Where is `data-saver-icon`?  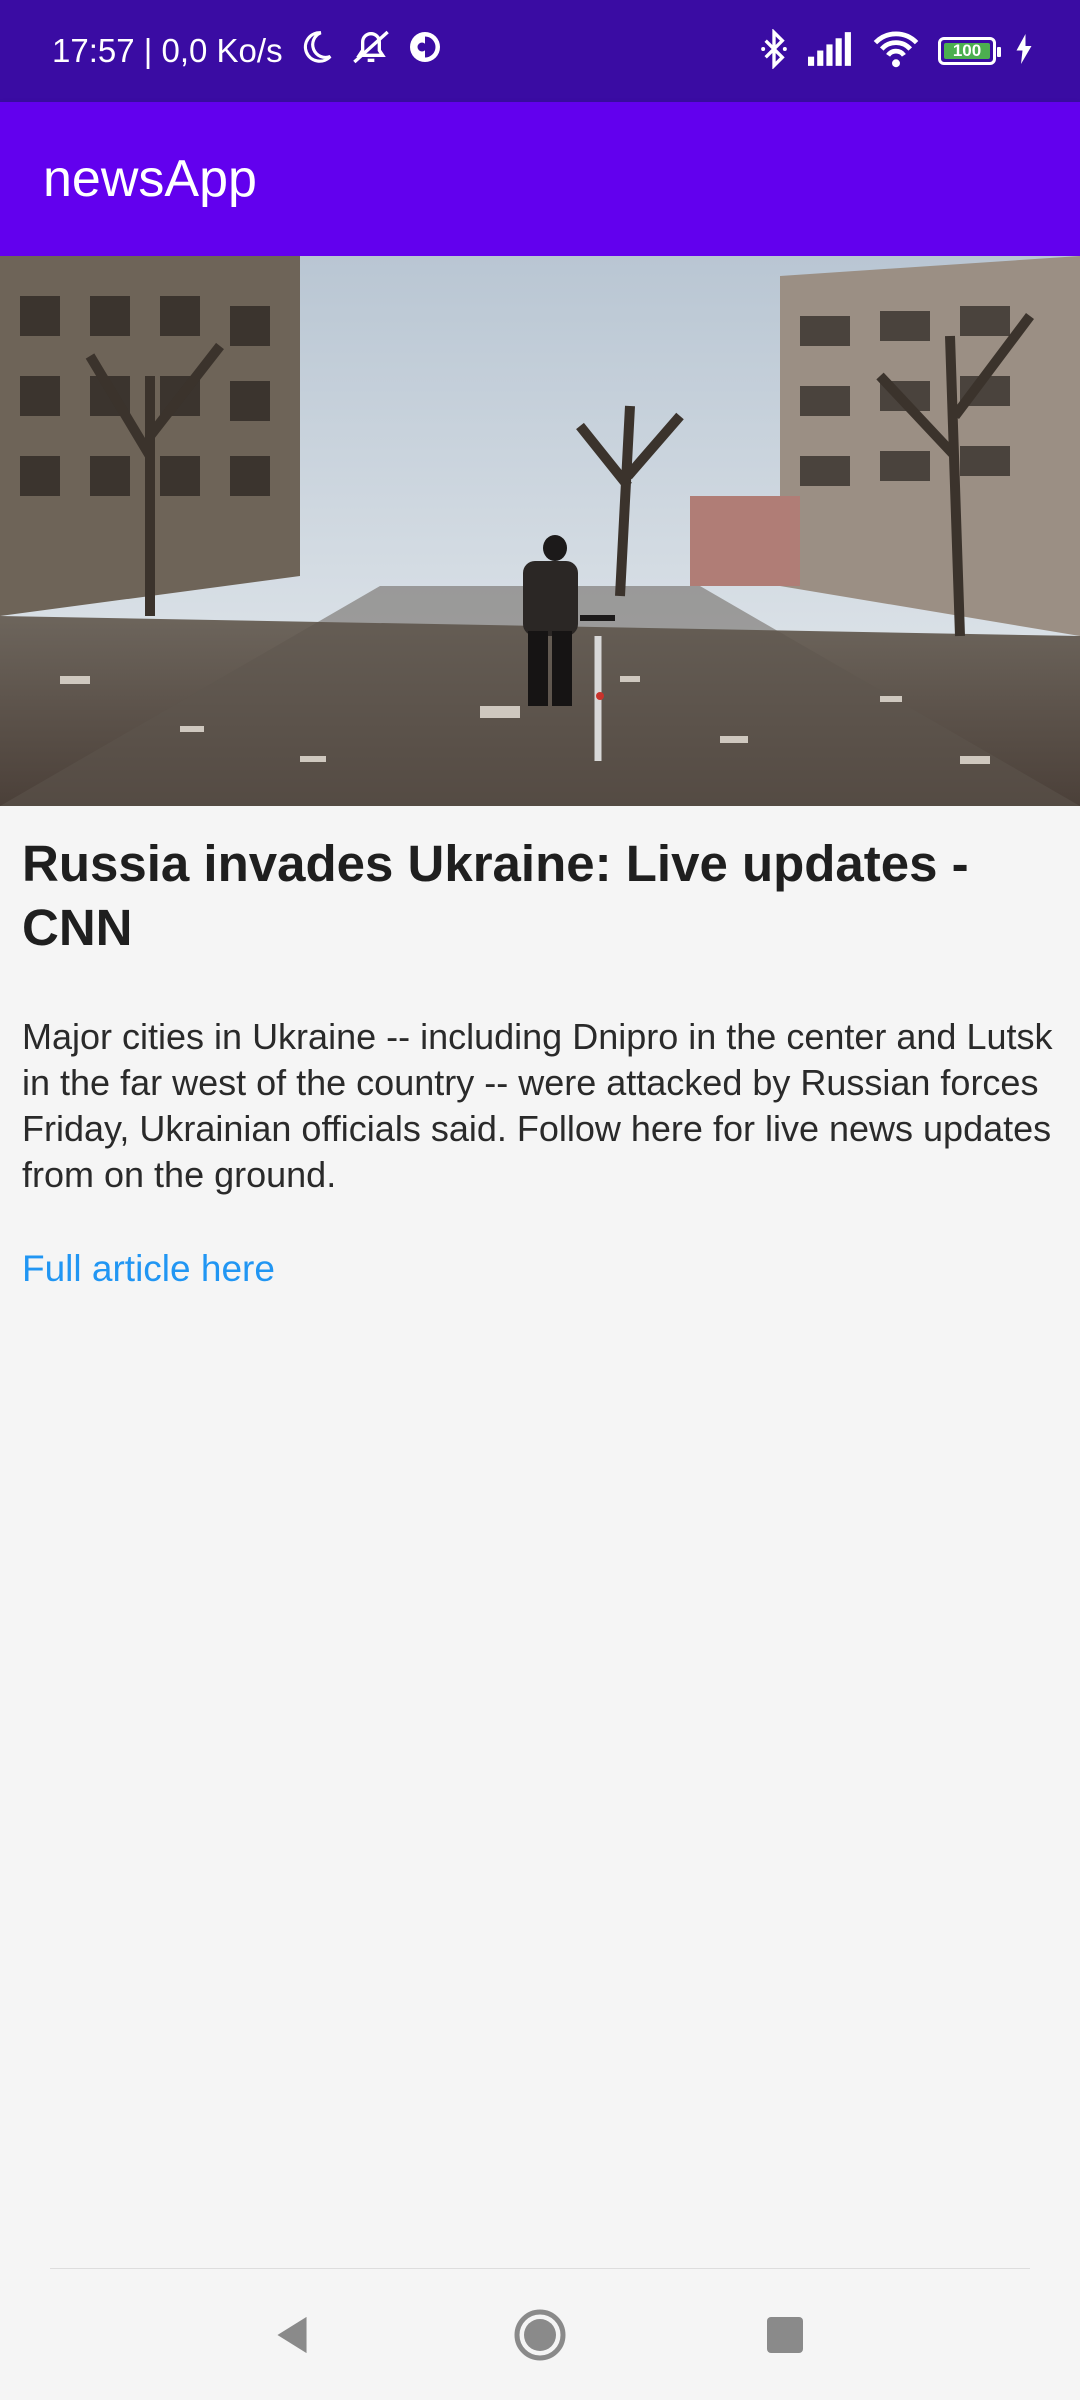 data-saver-icon is located at coordinates (425, 51).